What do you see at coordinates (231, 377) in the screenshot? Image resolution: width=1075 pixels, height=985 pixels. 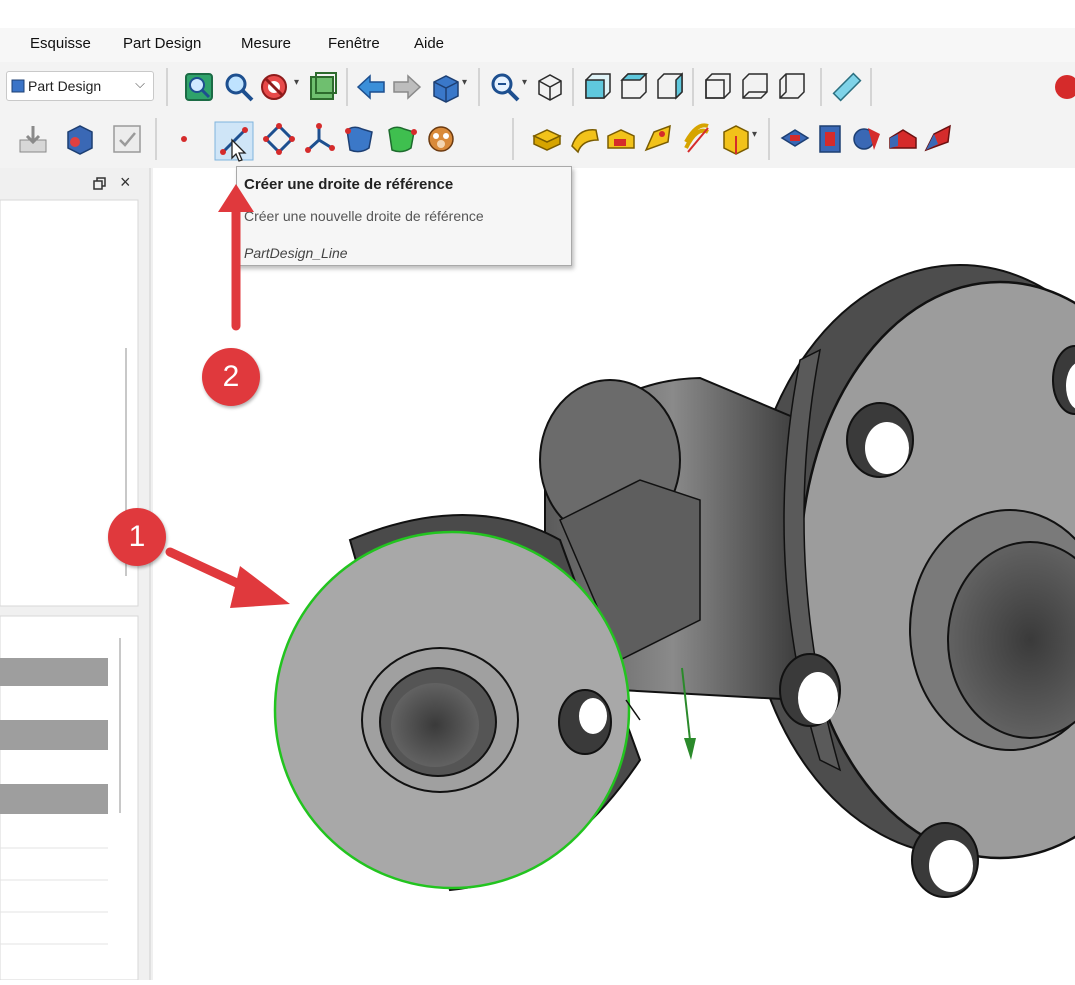 I see `annotation-badge-2: 2` at bounding box center [231, 377].